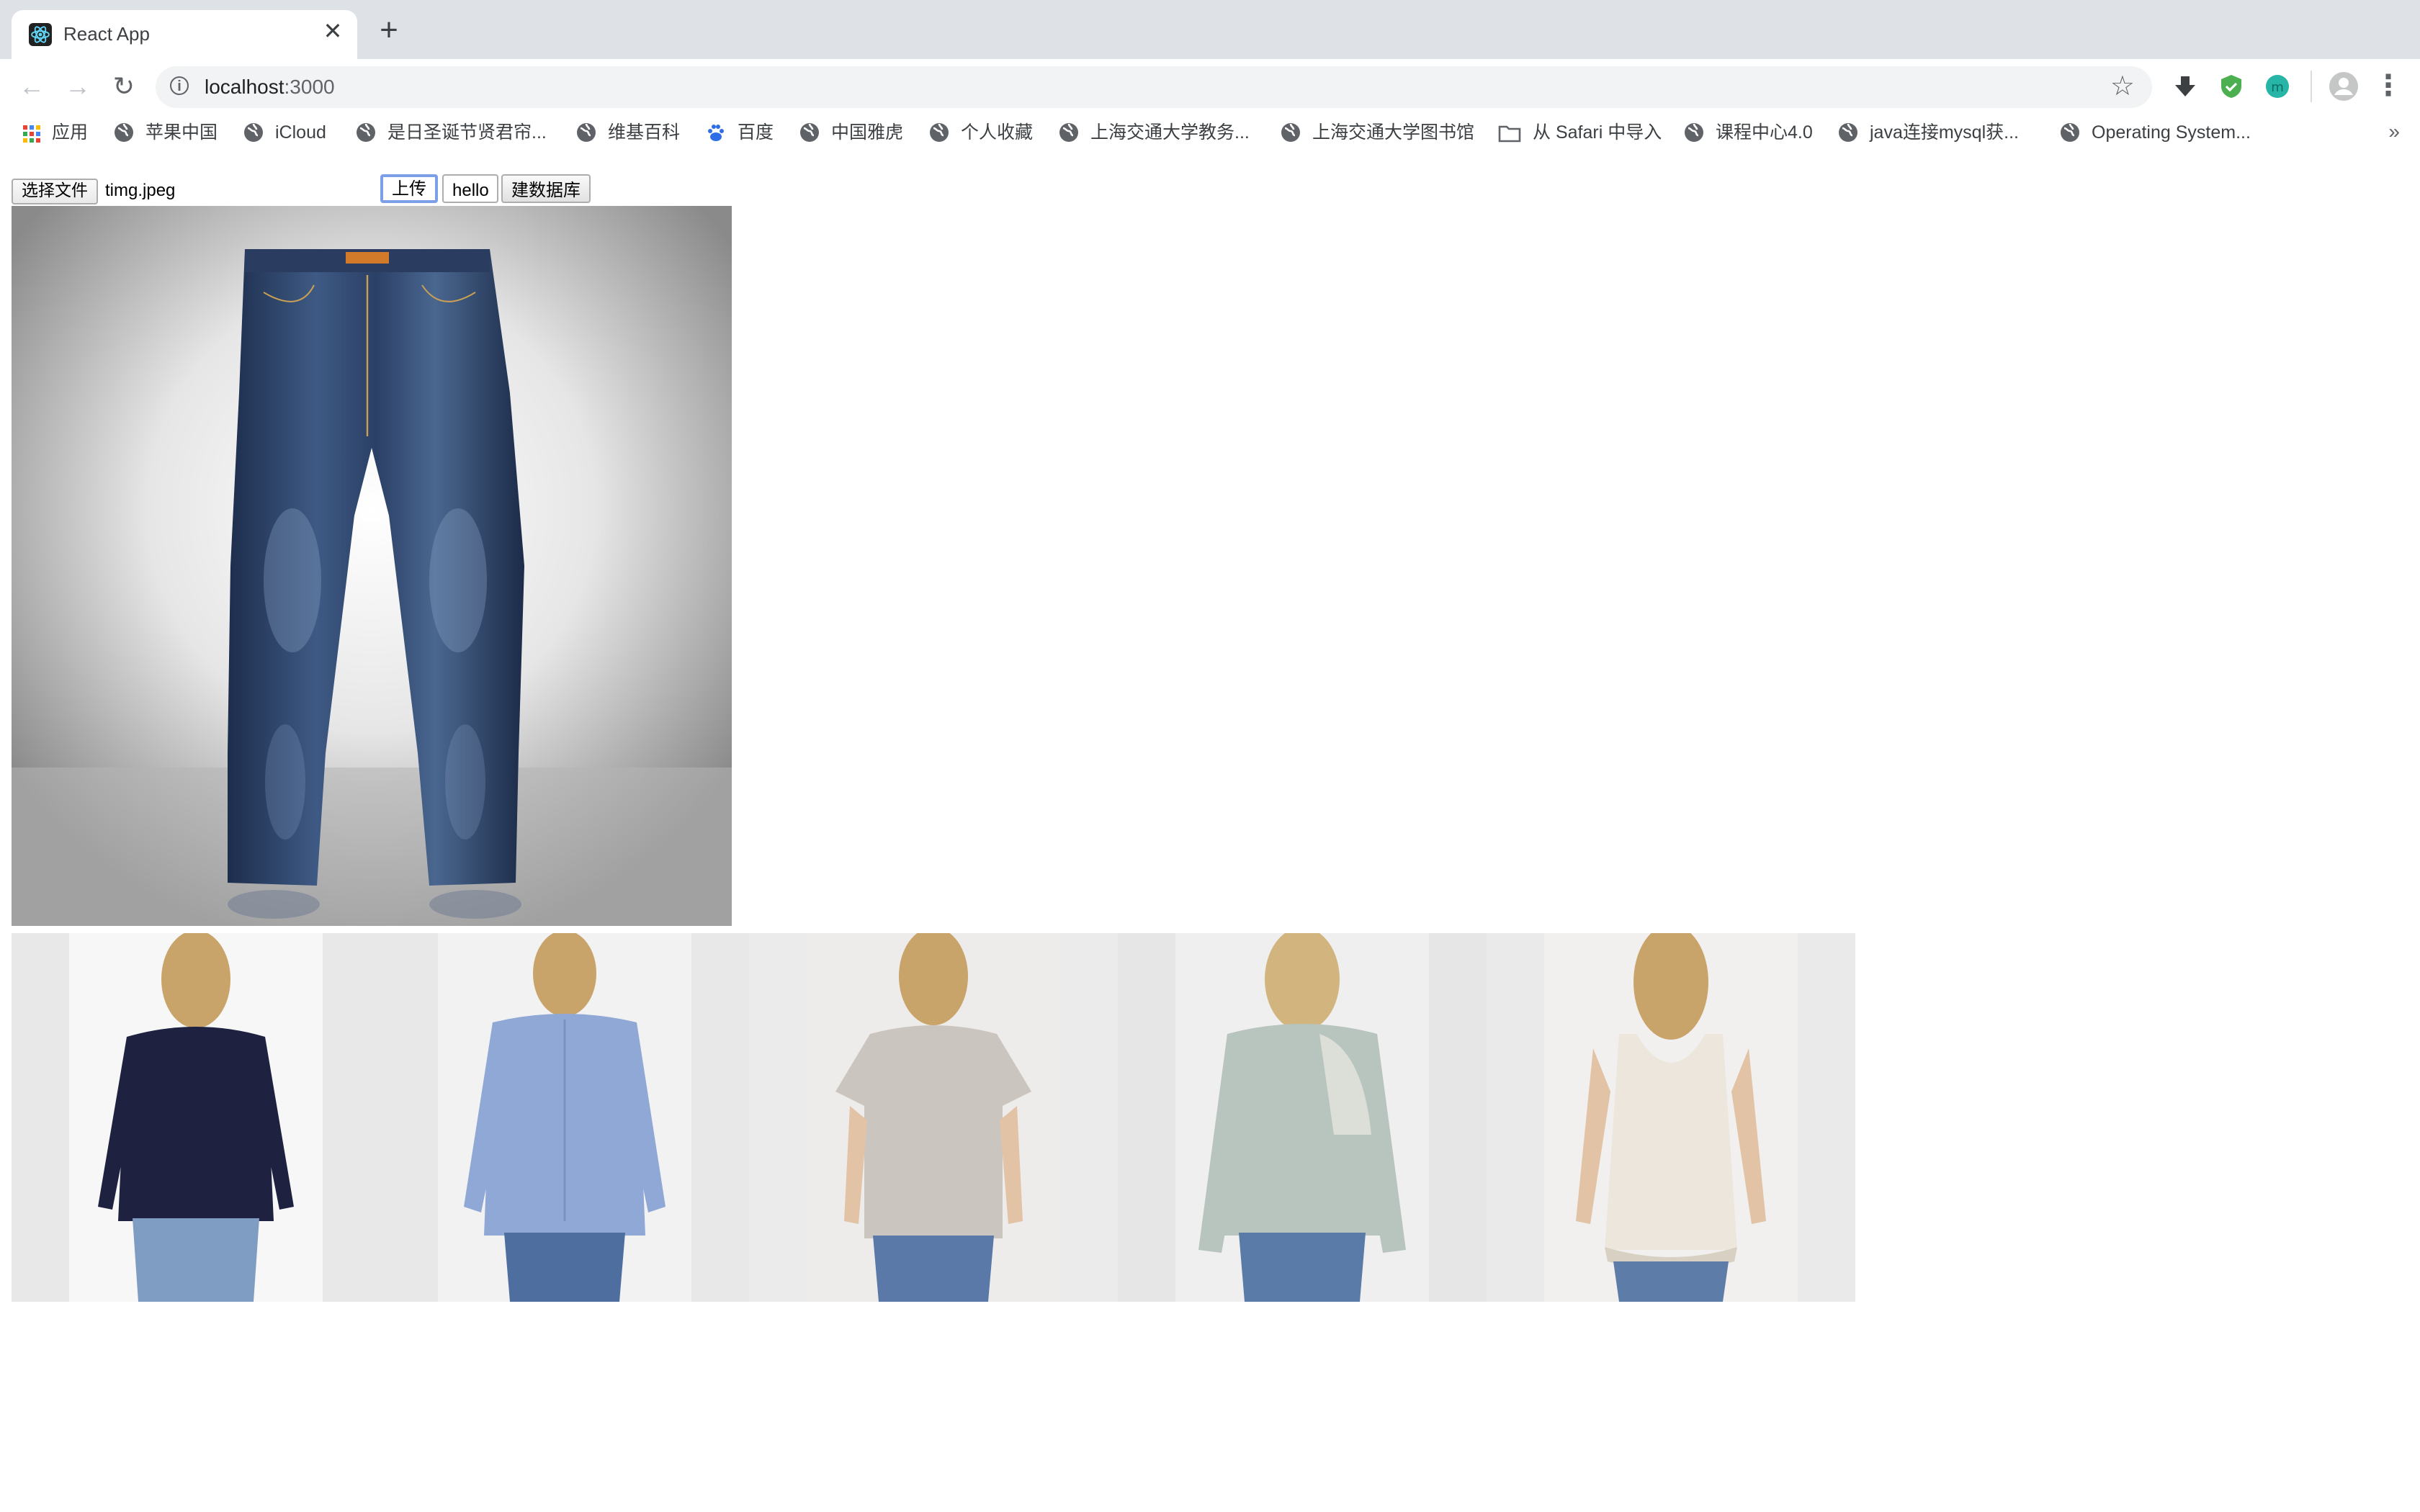  What do you see at coordinates (410, 188) in the screenshot?
I see `upload-button: 上传` at bounding box center [410, 188].